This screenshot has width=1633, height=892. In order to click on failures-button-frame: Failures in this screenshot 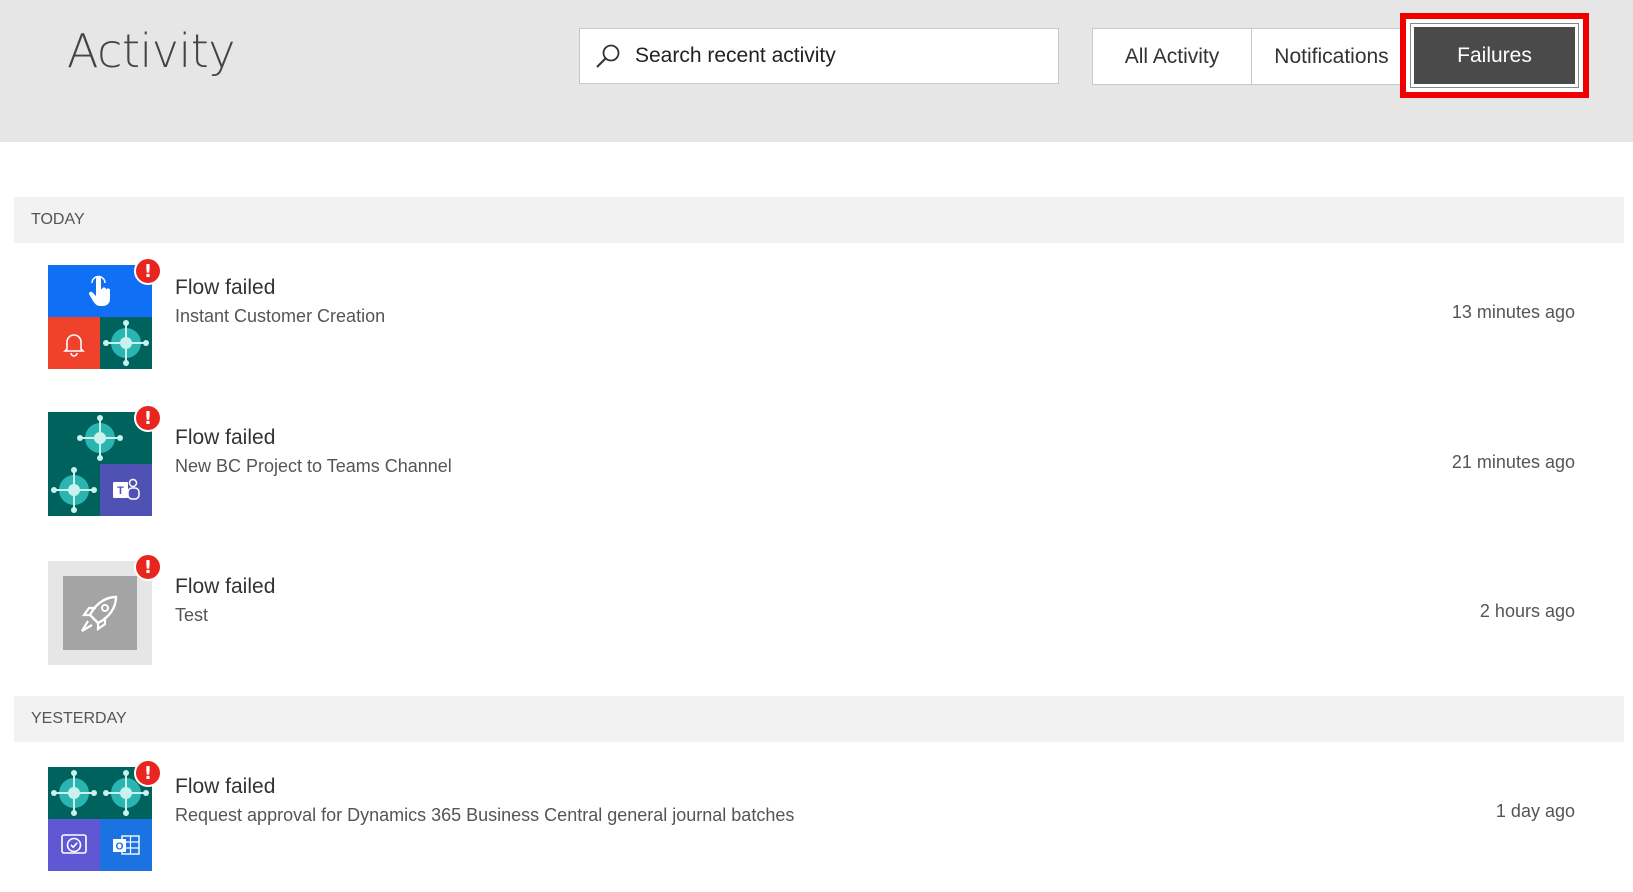, I will do `click(1494, 55)`.